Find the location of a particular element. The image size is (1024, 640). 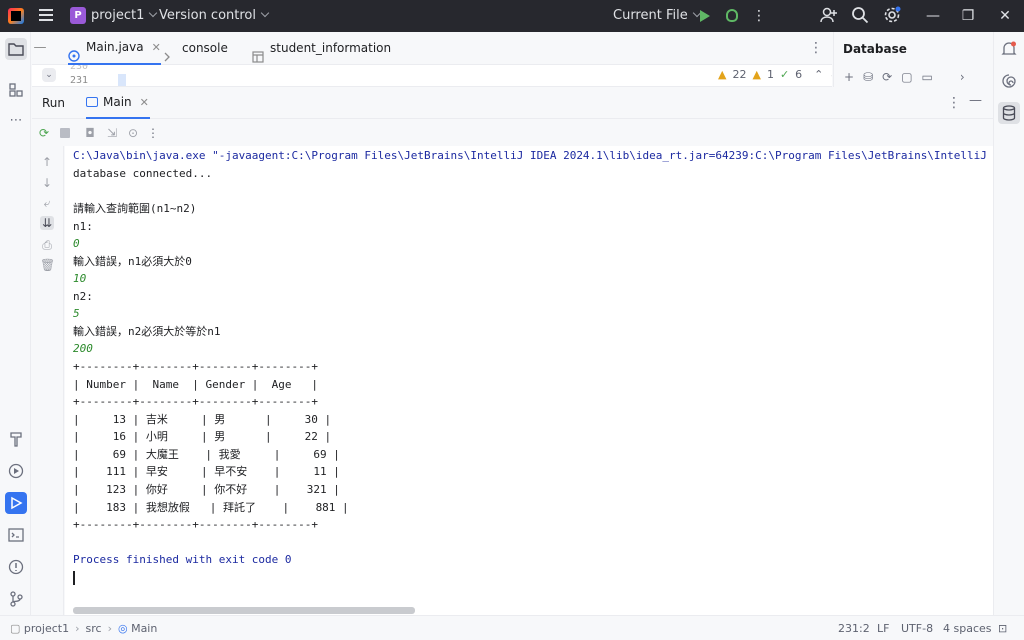

intellij-logo-icon is located at coordinates (16, 16).